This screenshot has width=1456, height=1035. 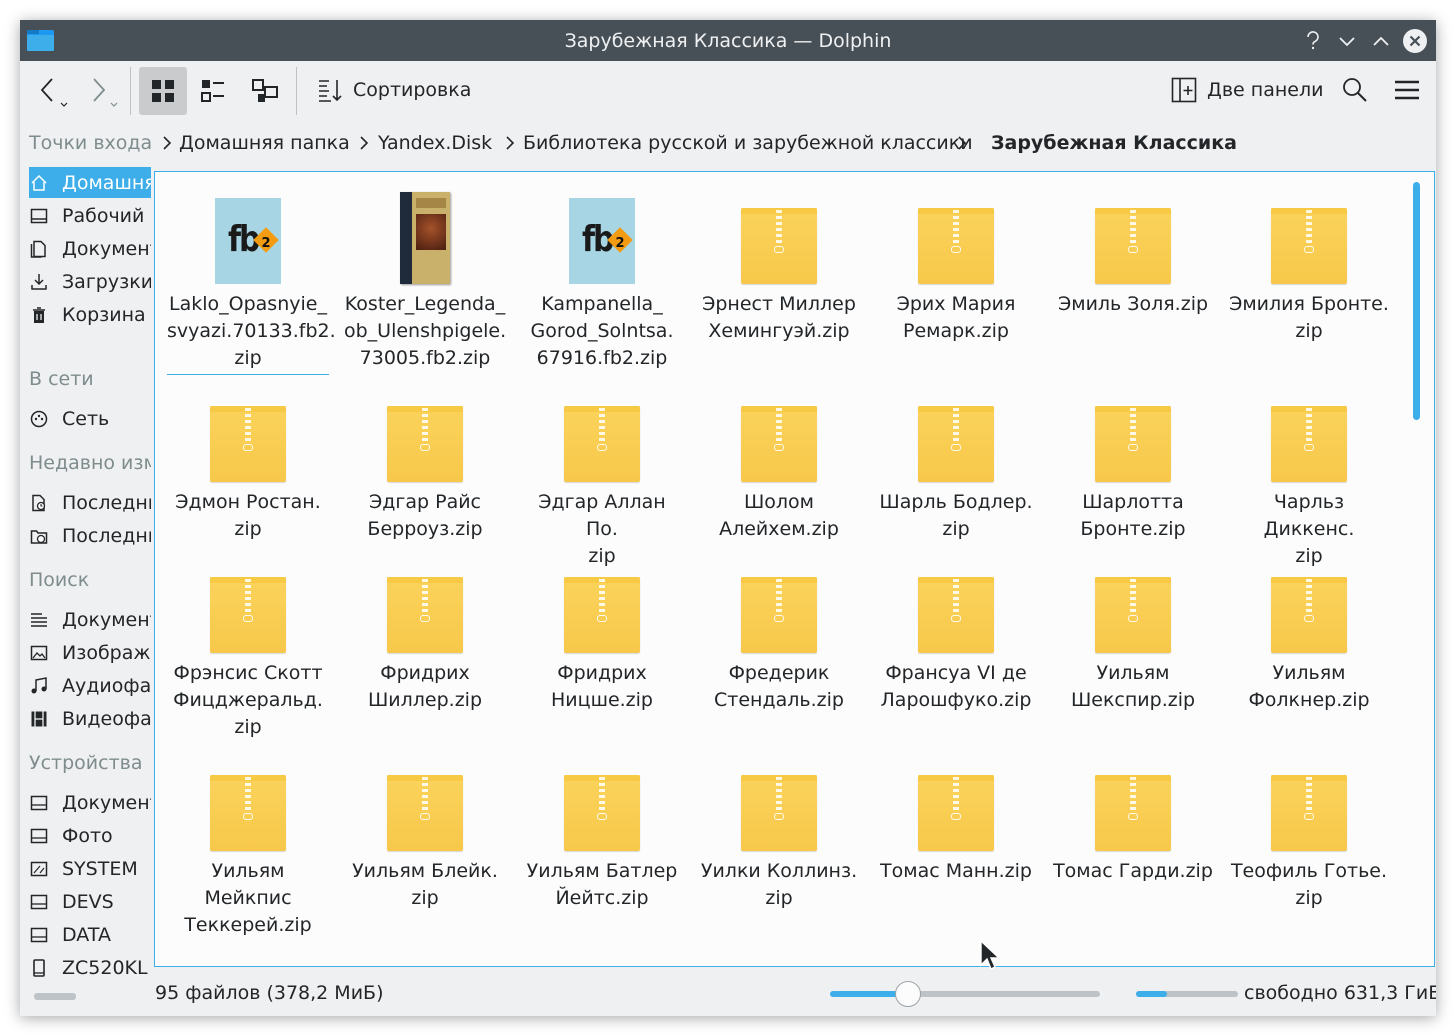 I want to click on minimize-button, so click(x=1347, y=41).